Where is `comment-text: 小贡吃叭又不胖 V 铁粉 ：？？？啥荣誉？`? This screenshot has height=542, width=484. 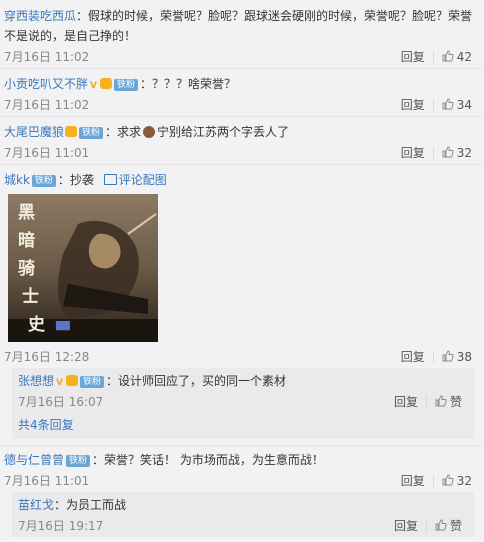
comment-text: 小贡吃叭又不胖 V 铁粉 ：？？？啥荣誉？ is located at coordinates (244, 84).